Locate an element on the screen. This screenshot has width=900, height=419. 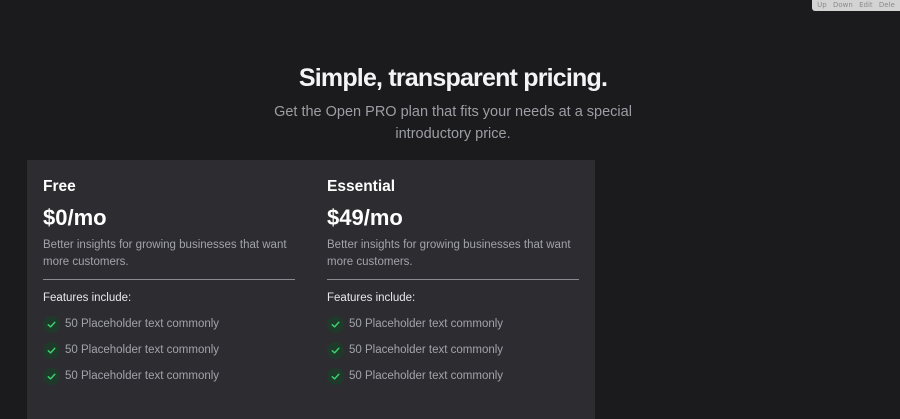
editor-toolbar: Up Down Edit Dele is located at coordinates (856, 5).